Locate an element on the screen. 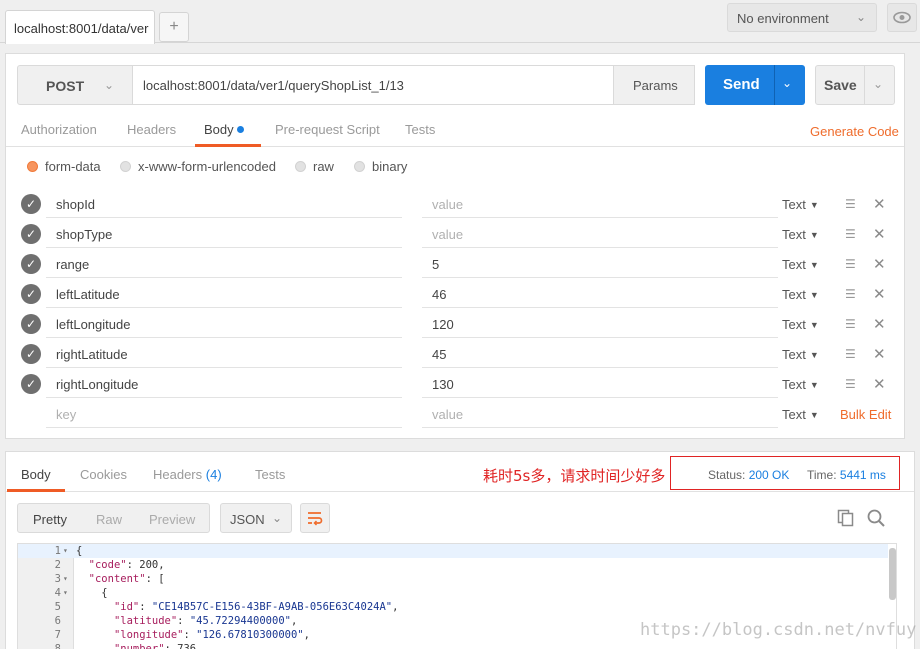 The width and height of the screenshot is (920, 649). form-row-new: key value Text ▼ Bulk Edit is located at coordinates (455, 414).